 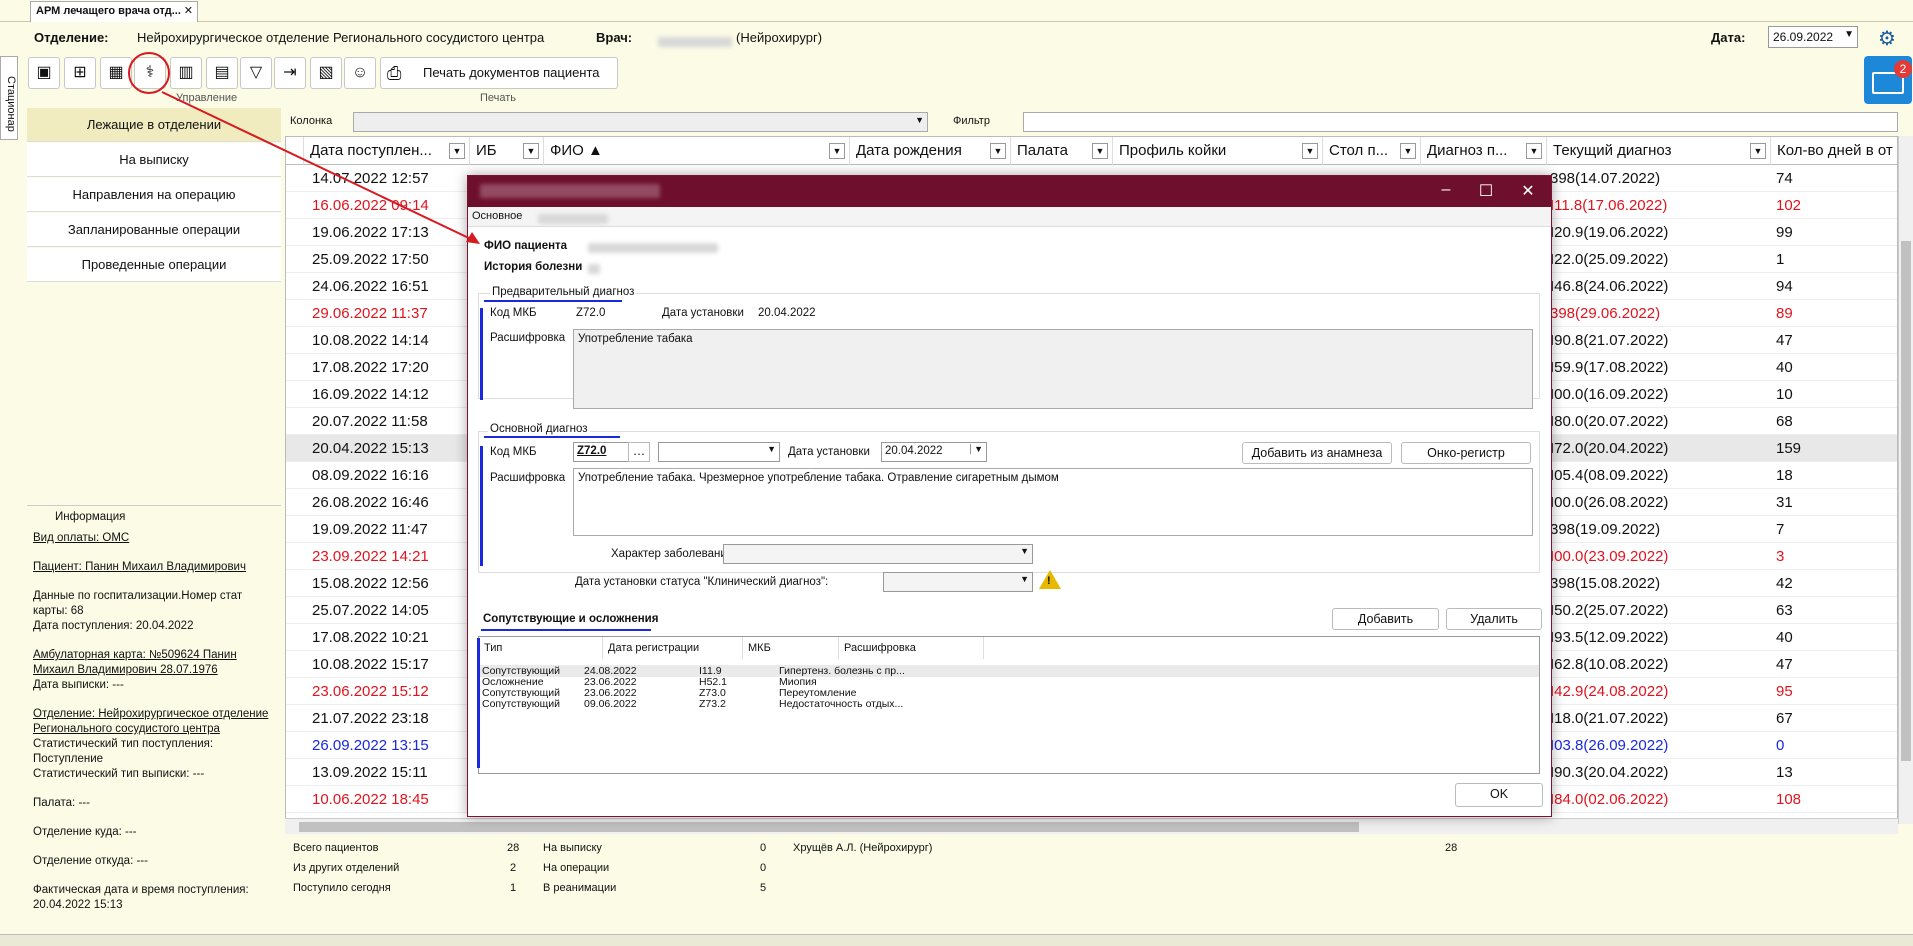 What do you see at coordinates (186, 73) in the screenshot?
I see `books-icon: ▥` at bounding box center [186, 73].